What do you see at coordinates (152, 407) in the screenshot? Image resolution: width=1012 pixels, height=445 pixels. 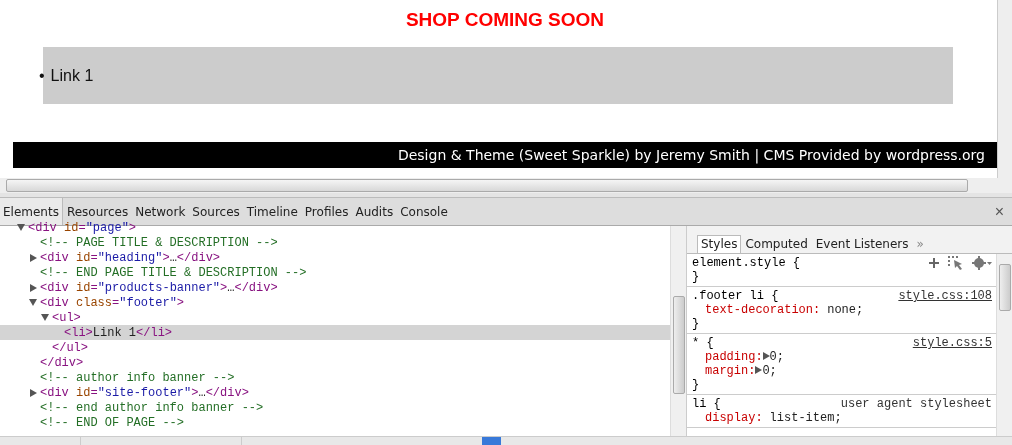 I see `code-line: <!-- end author info banner -->` at bounding box center [152, 407].